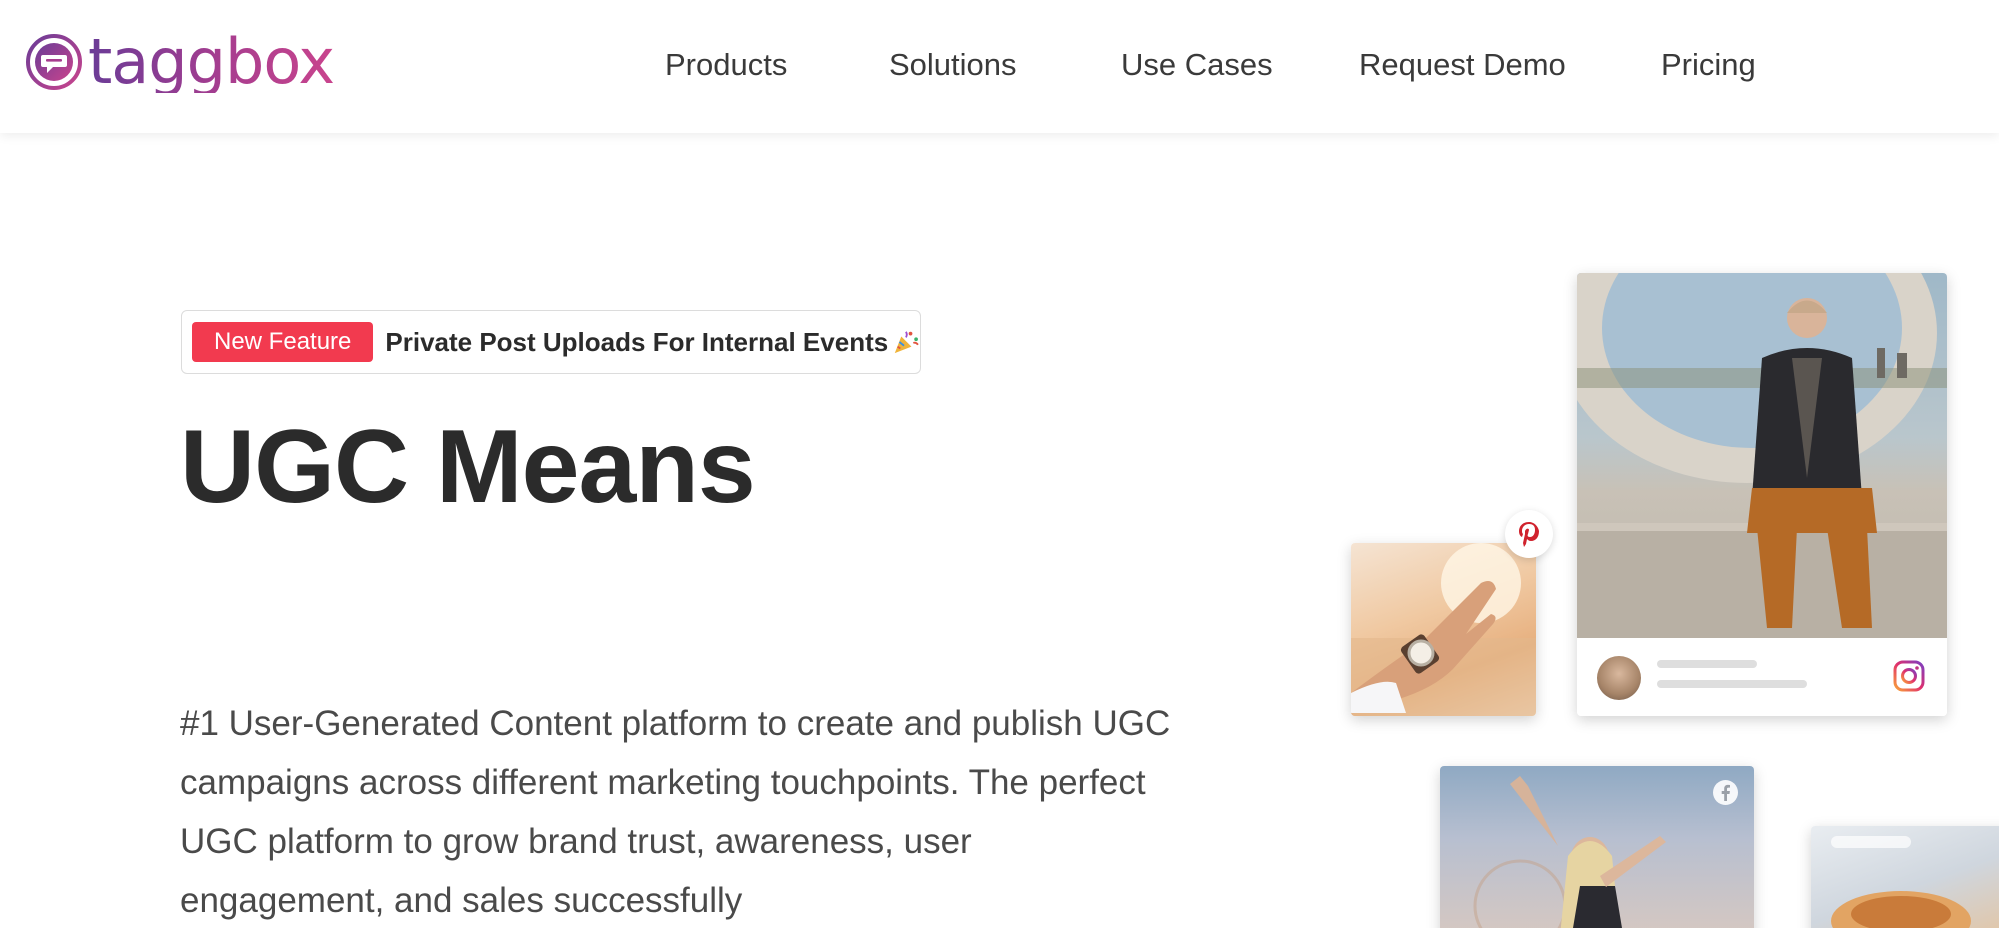 This screenshot has height=928, width=1999. I want to click on post-footer, so click(1762, 677).